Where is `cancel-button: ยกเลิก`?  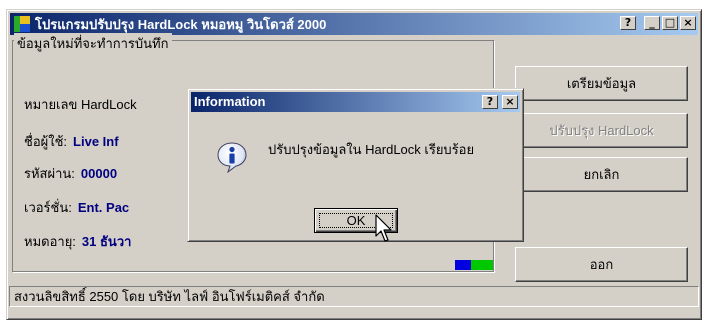
cancel-button: ยกเลิก is located at coordinates (601, 174).